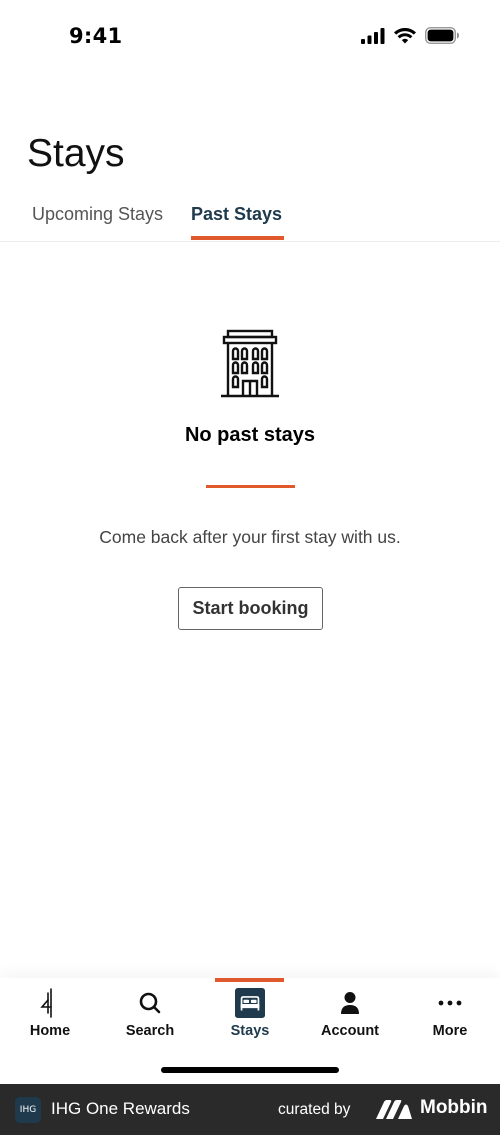 The height and width of the screenshot is (1135, 500). Describe the element at coordinates (450, 1031) in the screenshot. I see `nav-label-more: More` at that location.